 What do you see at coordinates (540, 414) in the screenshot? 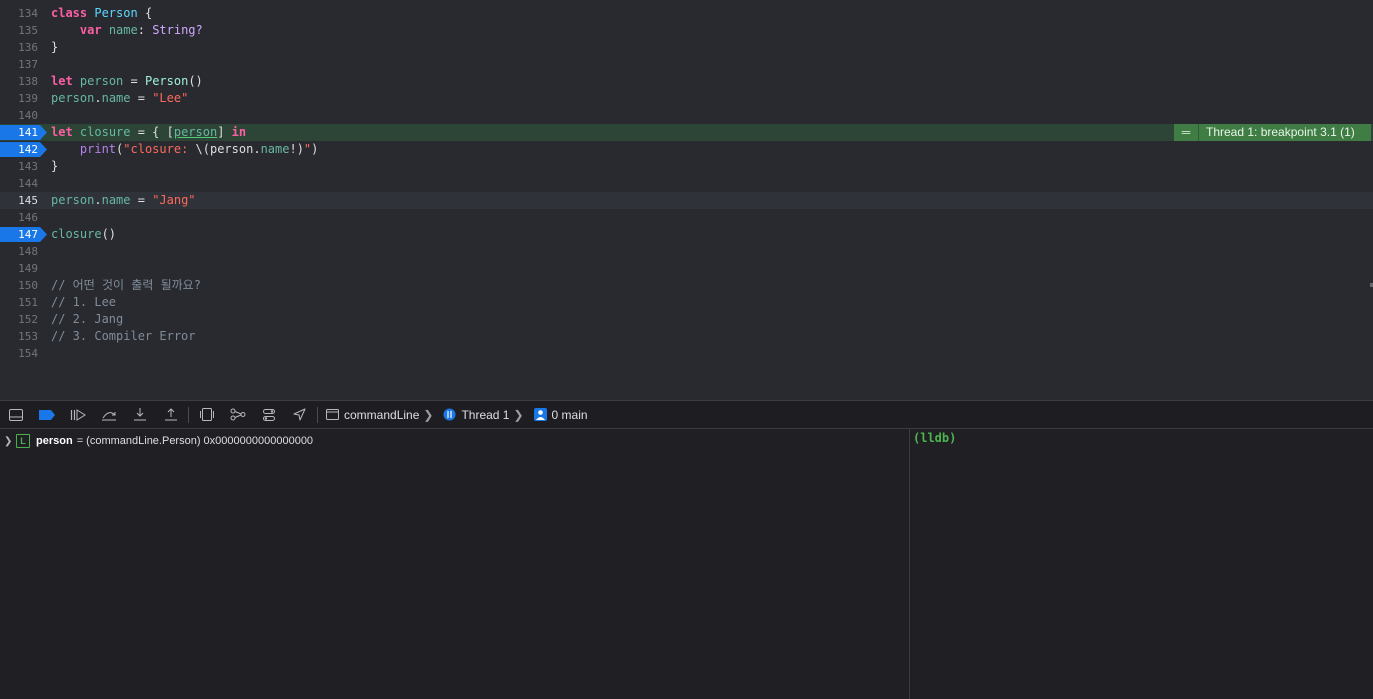
I see `user-frame-icon` at bounding box center [540, 414].